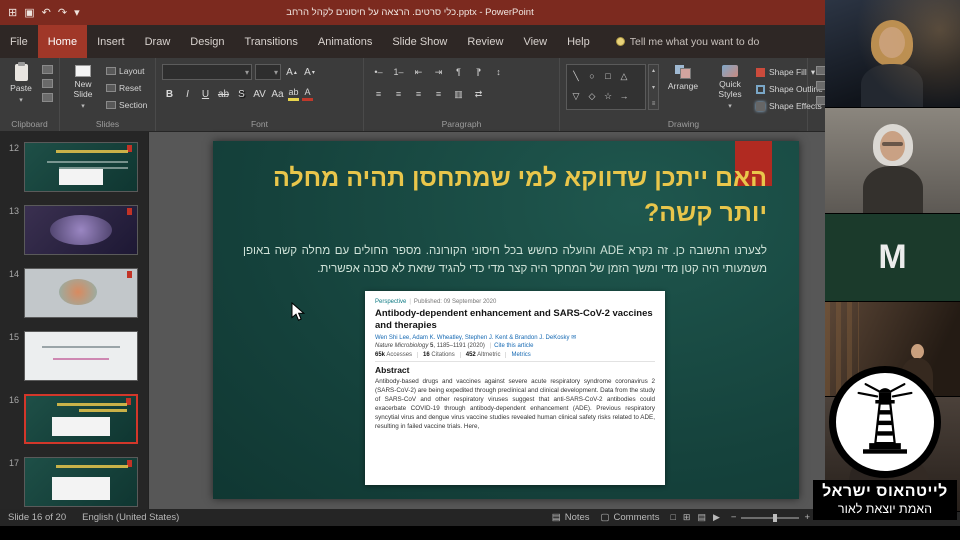 Image resolution: width=960 pixels, height=540 pixels. Describe the element at coordinates (126, 87) in the screenshot. I see `reset-button: Reset` at that location.